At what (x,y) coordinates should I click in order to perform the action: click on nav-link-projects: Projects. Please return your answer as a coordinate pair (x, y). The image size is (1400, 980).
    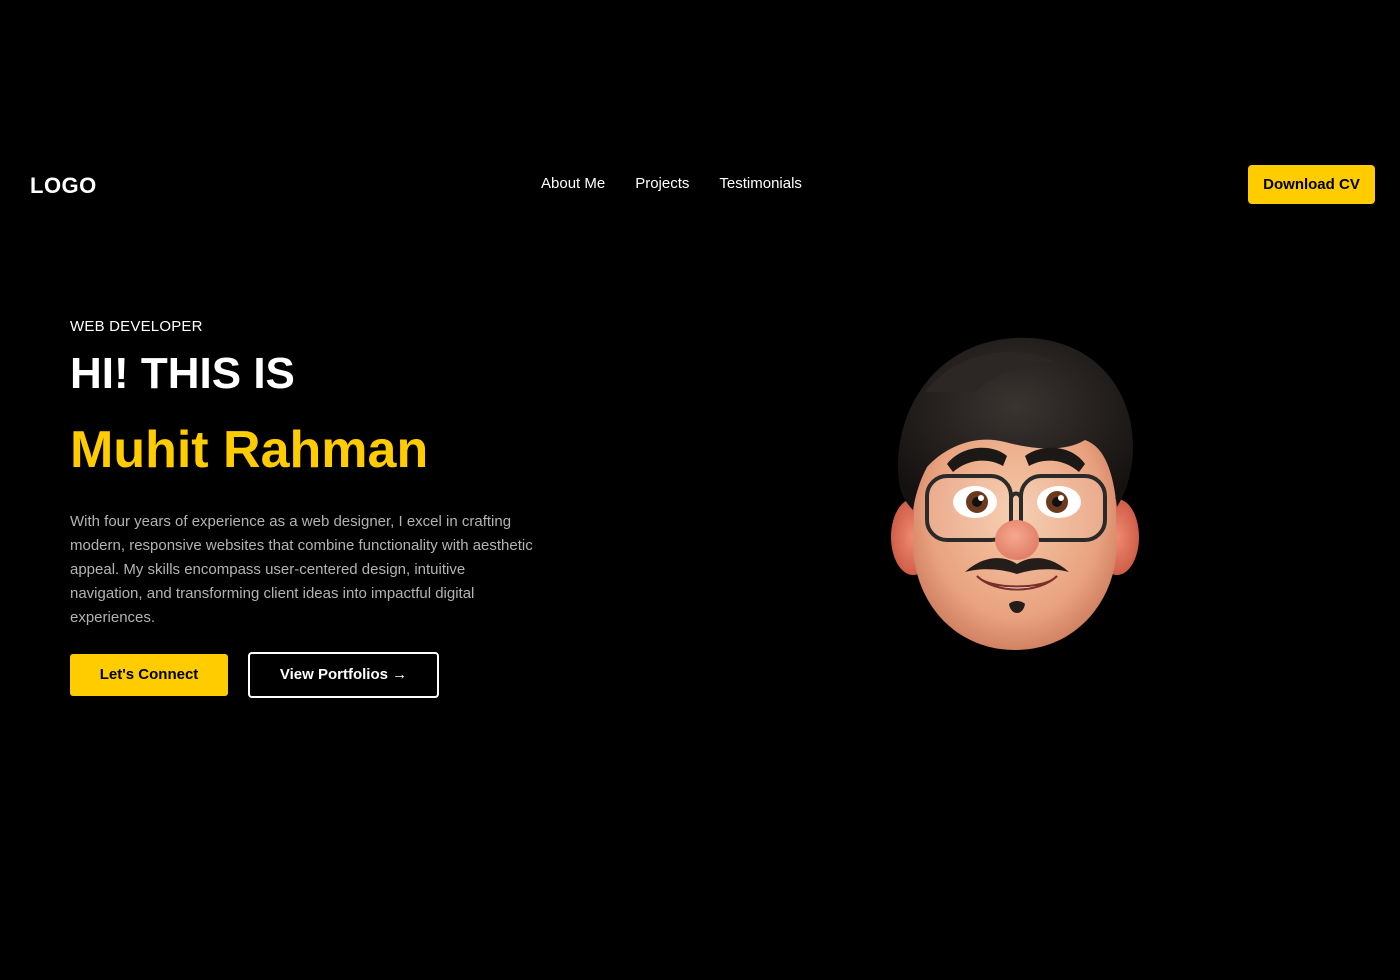
    Looking at the image, I should click on (662, 183).